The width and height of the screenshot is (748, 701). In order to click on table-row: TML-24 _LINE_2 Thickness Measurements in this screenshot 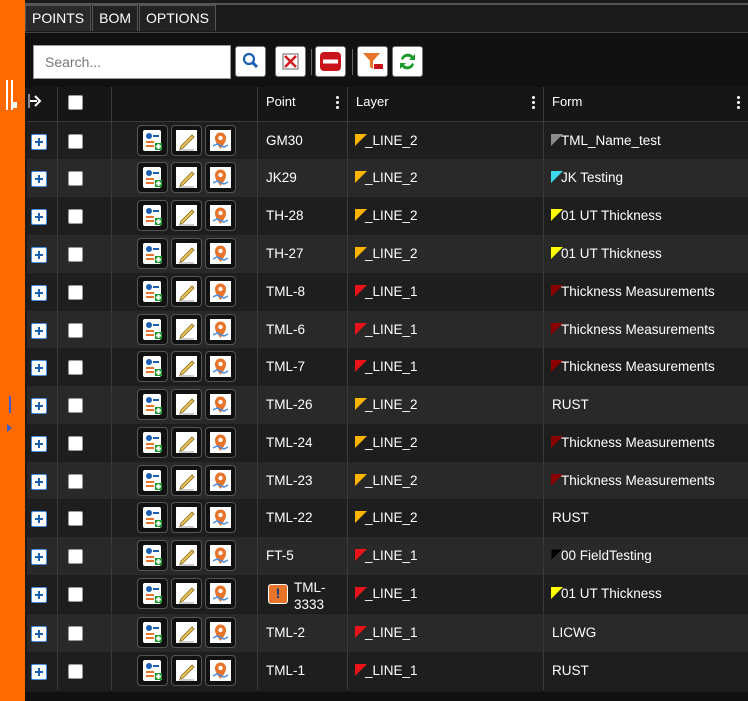, I will do `click(387, 443)`.